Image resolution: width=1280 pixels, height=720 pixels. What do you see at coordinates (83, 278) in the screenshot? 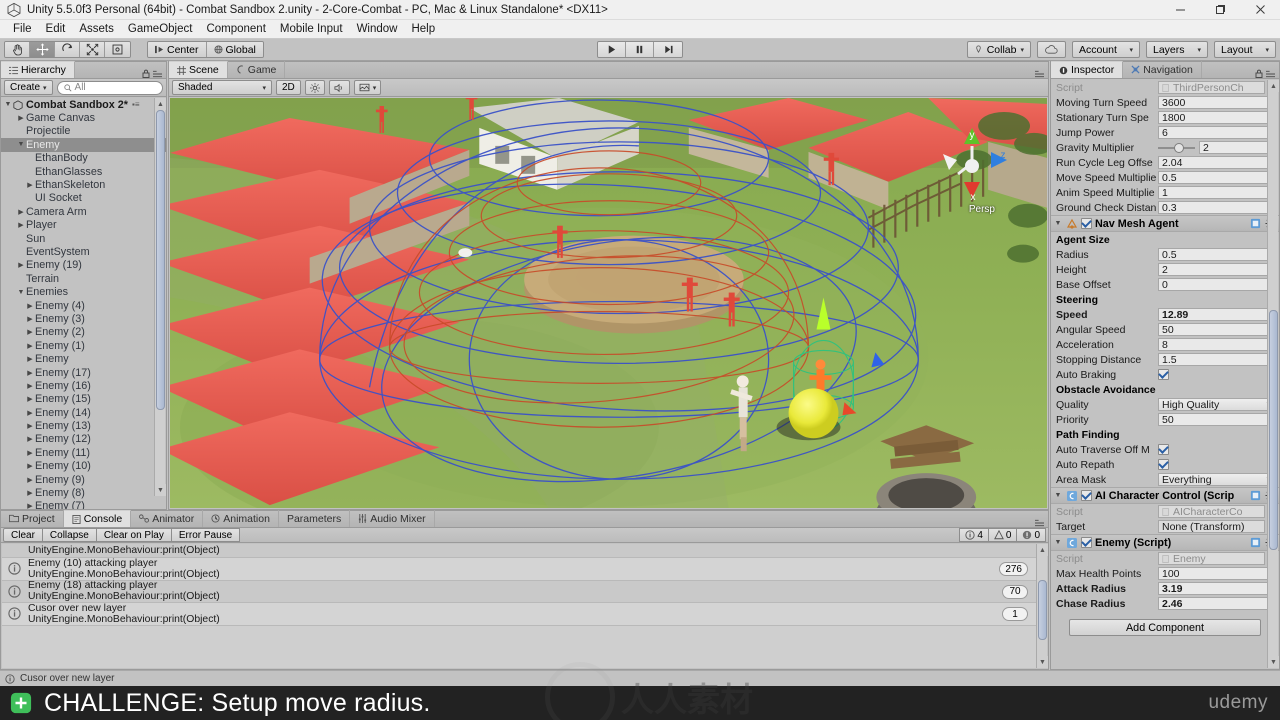
I see `hierarchy-item: Terrain` at bounding box center [83, 278].